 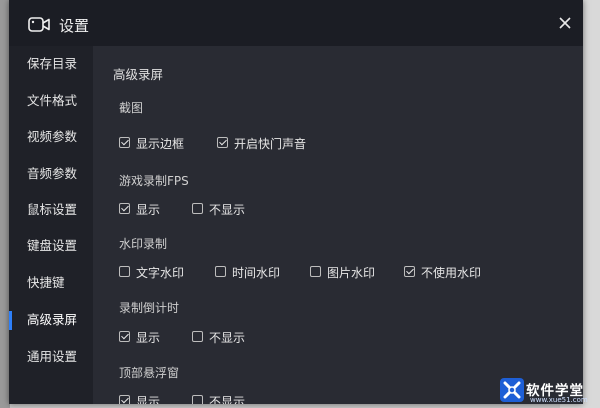 What do you see at coordinates (39, 24) in the screenshot?
I see `camera-icon` at bounding box center [39, 24].